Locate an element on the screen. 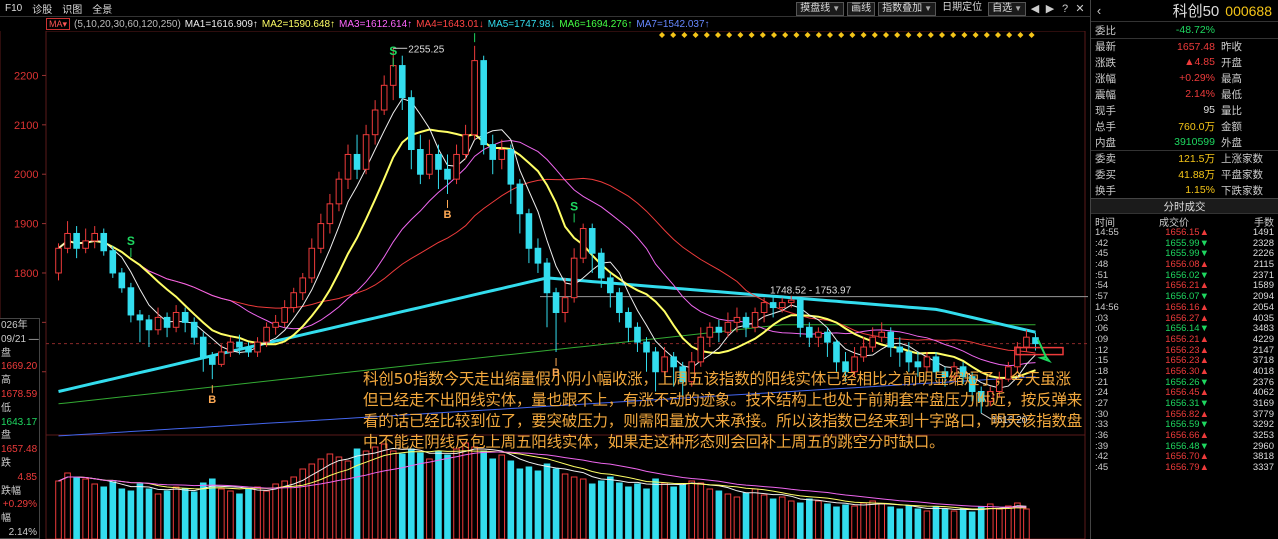  ma-legend-item: MA5=1747.98↓ is located at coordinates (521, 24).